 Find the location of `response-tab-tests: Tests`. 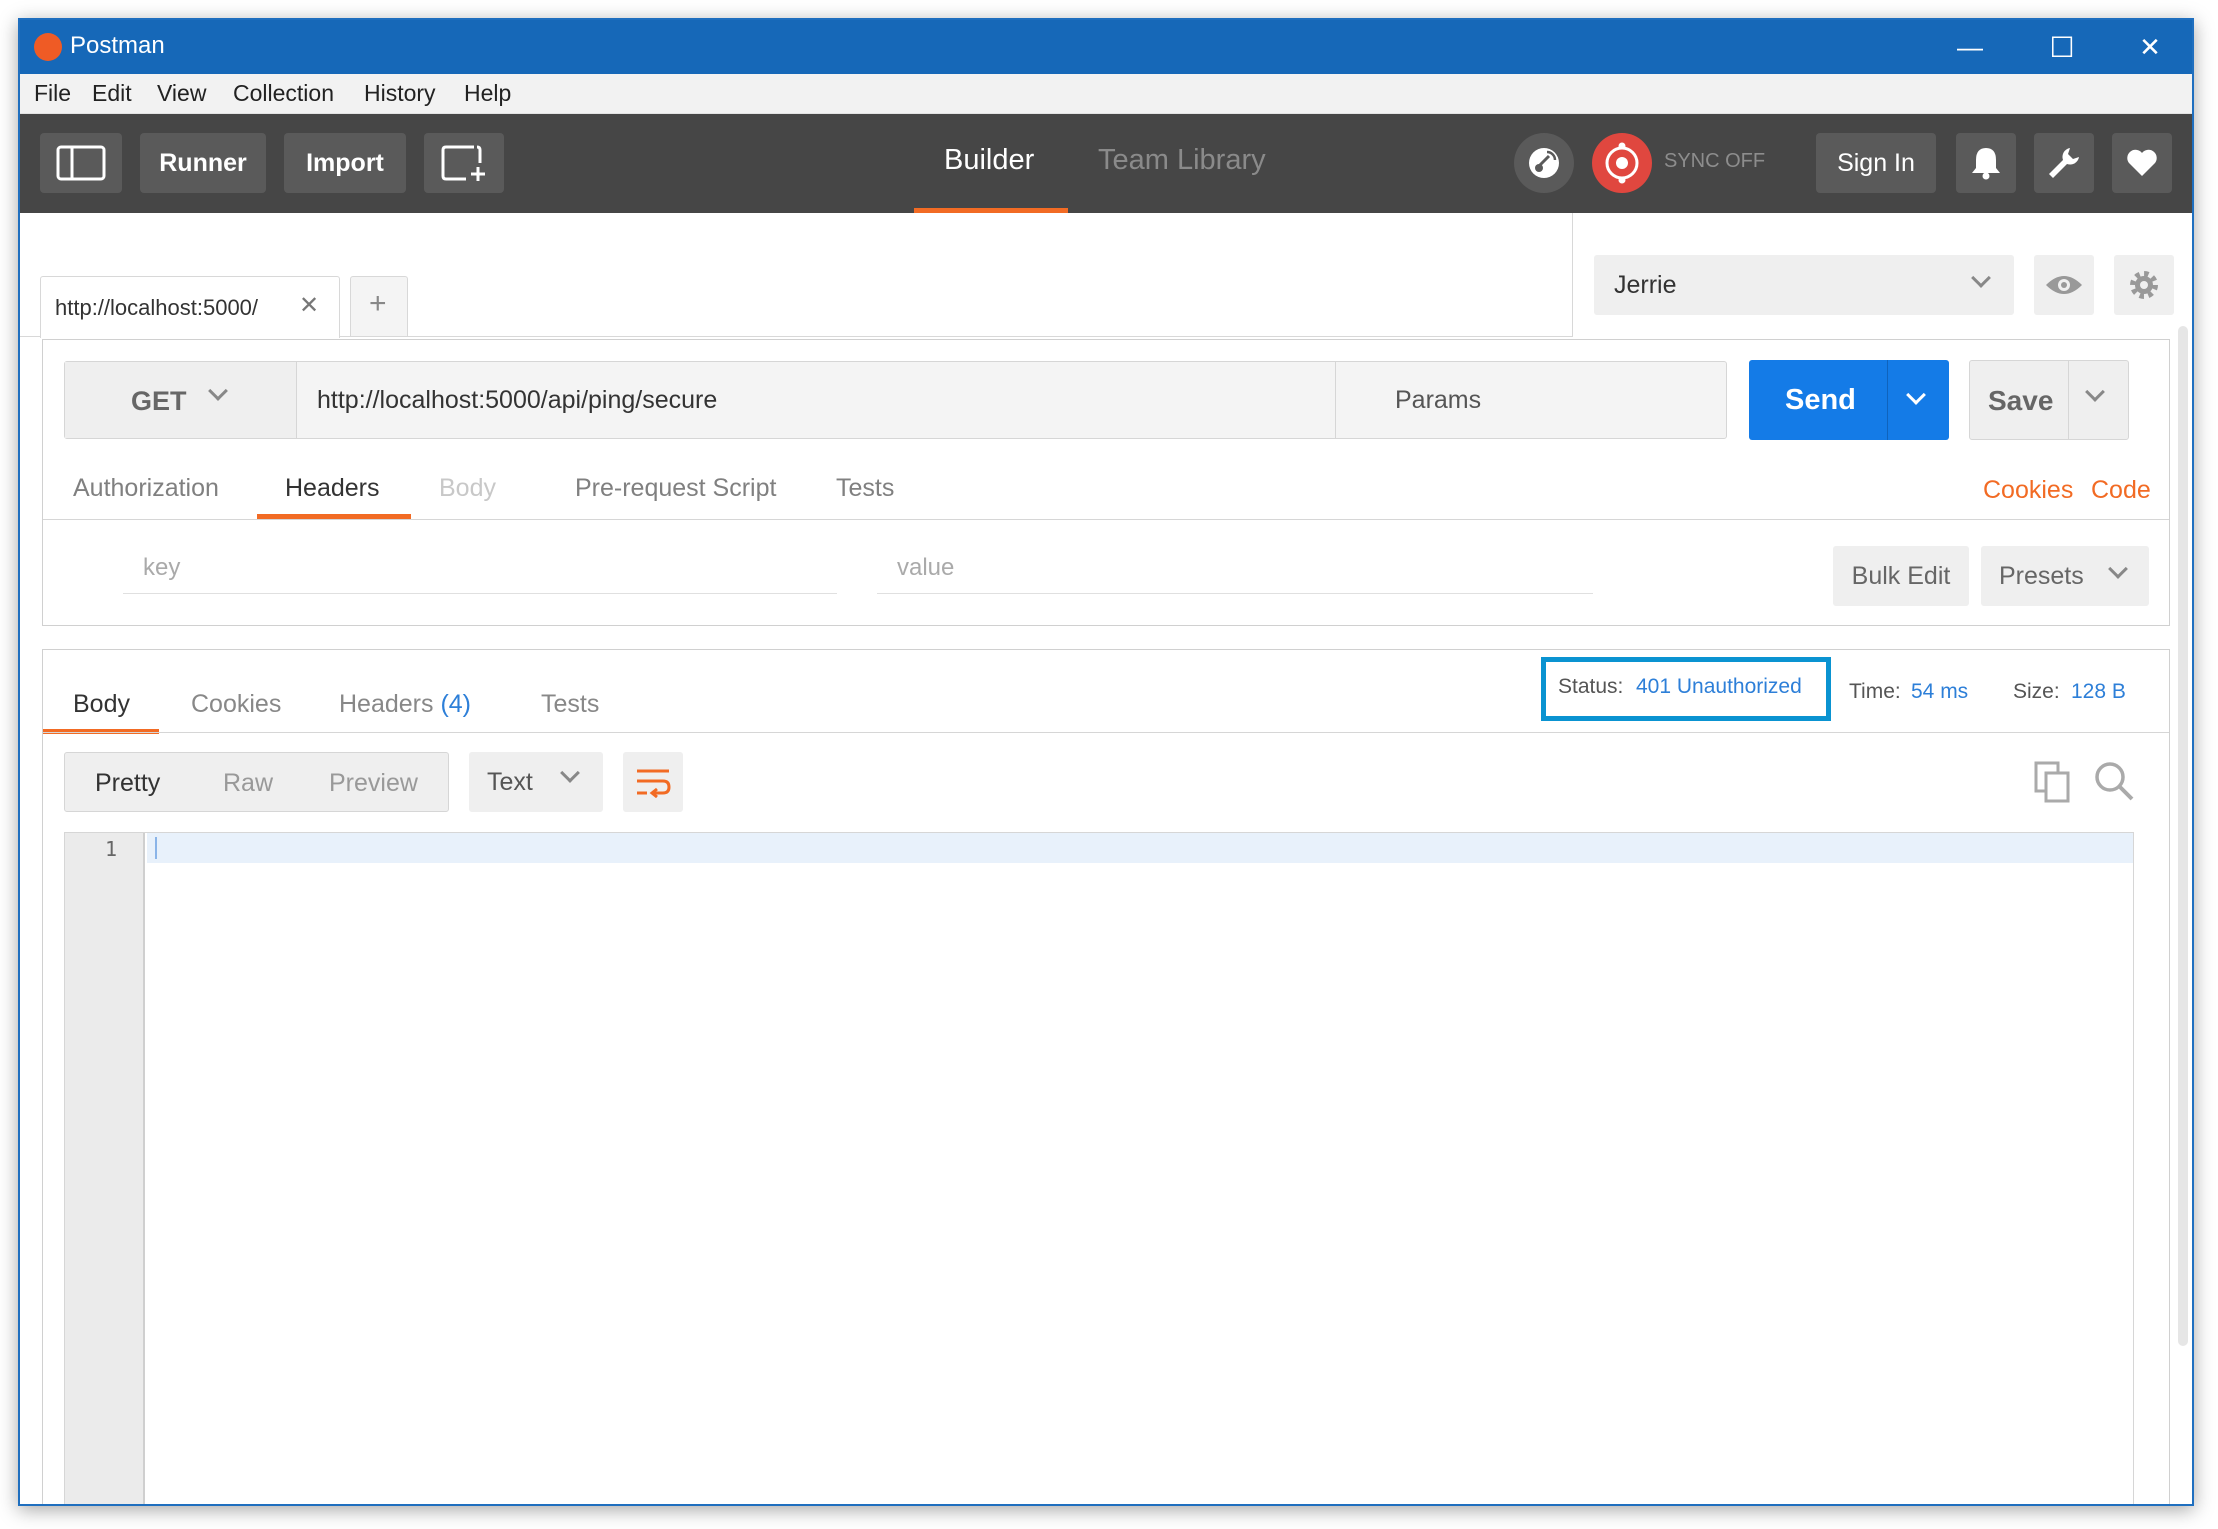

response-tab-tests: Tests is located at coordinates (570, 704).